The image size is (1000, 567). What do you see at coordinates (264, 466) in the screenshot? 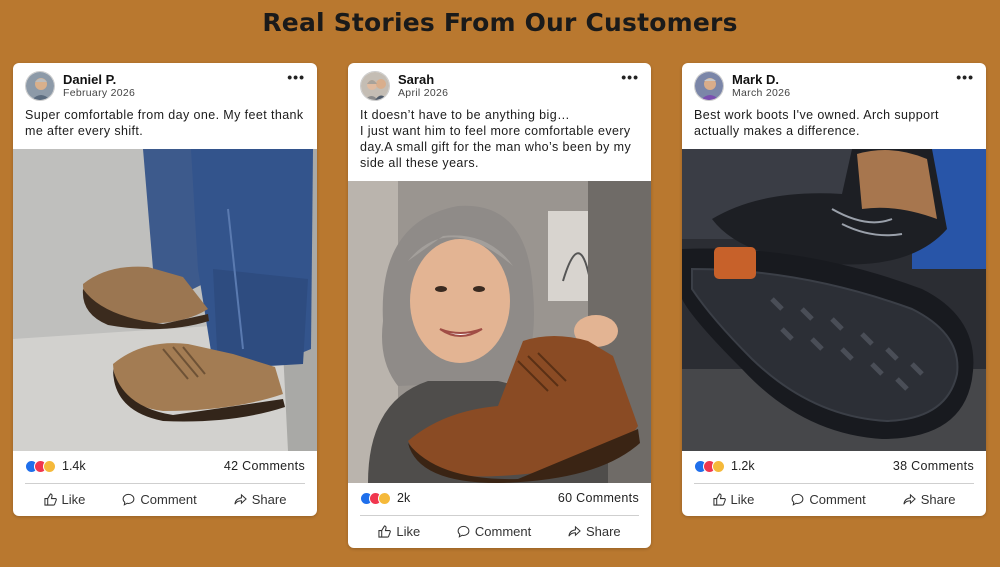
I see `comment-count: 42 Comments` at bounding box center [264, 466].